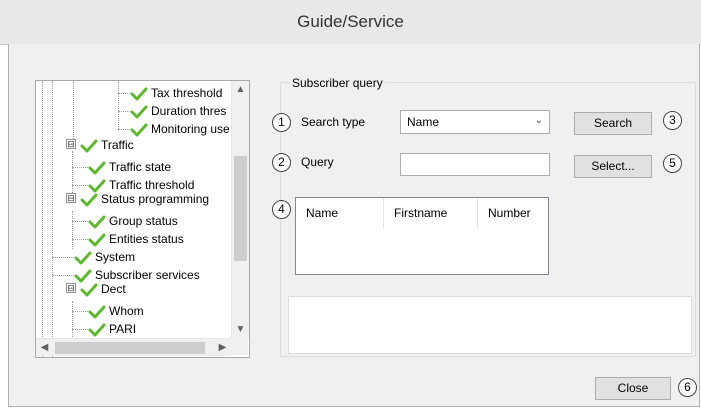 Image resolution: width=701 pixels, height=410 pixels. What do you see at coordinates (117, 145) in the screenshot?
I see `tree-item-label: Traffic` at bounding box center [117, 145].